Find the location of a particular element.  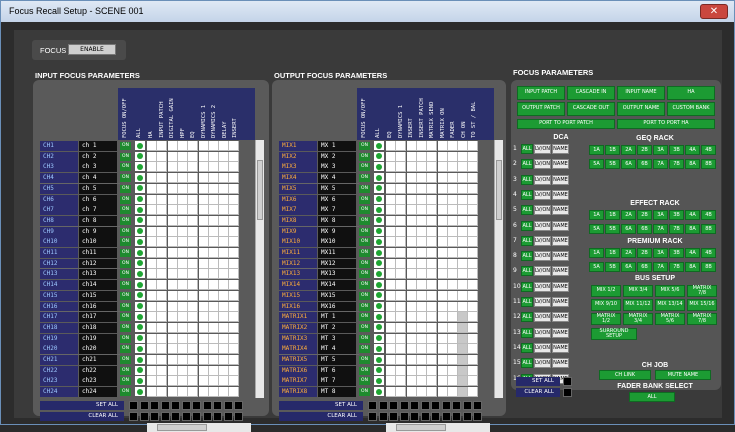

output-row-id: MATRIX5 is located at coordinates (298, 360).